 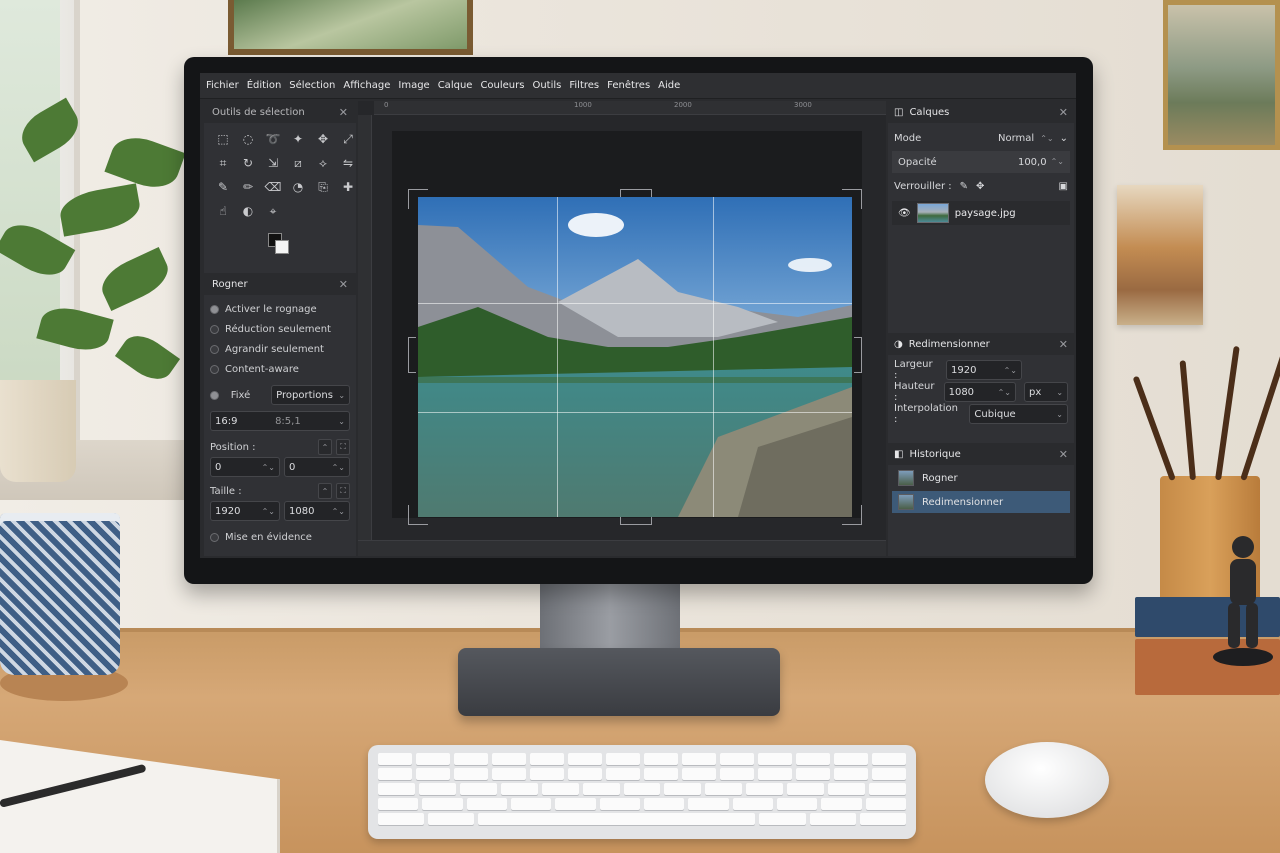 I want to click on ratio-input: 16:9 8:5,1 ⌄, so click(x=280, y=421).